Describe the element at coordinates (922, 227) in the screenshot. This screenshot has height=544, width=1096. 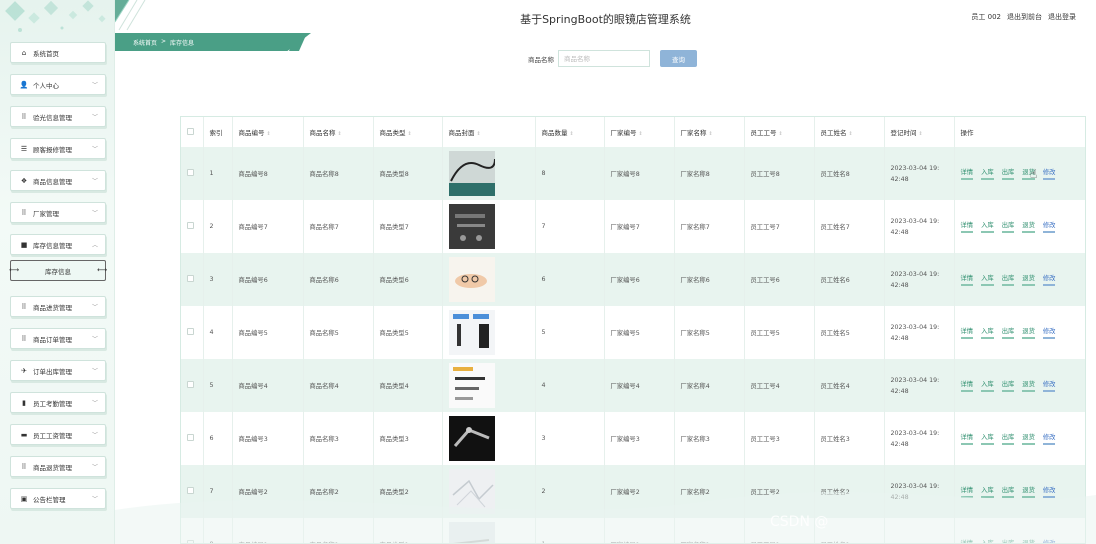
I see `register-time: 2023-03-04 19: 42:48` at that location.